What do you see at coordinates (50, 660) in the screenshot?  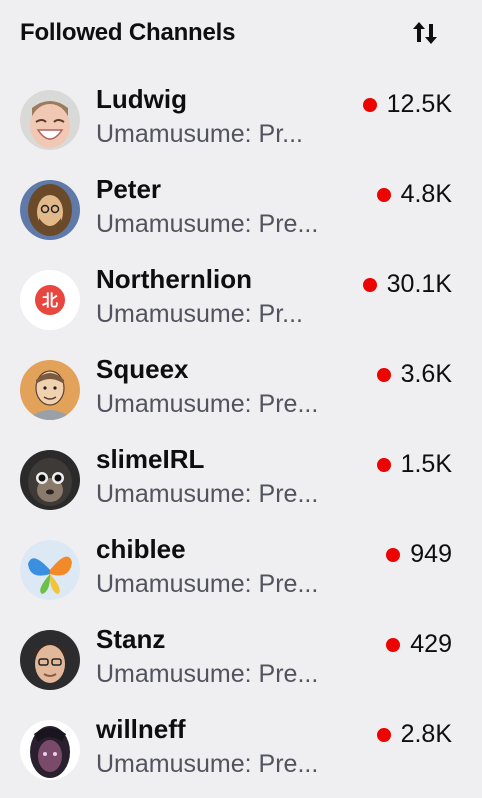 I see `stanz-avatar` at bounding box center [50, 660].